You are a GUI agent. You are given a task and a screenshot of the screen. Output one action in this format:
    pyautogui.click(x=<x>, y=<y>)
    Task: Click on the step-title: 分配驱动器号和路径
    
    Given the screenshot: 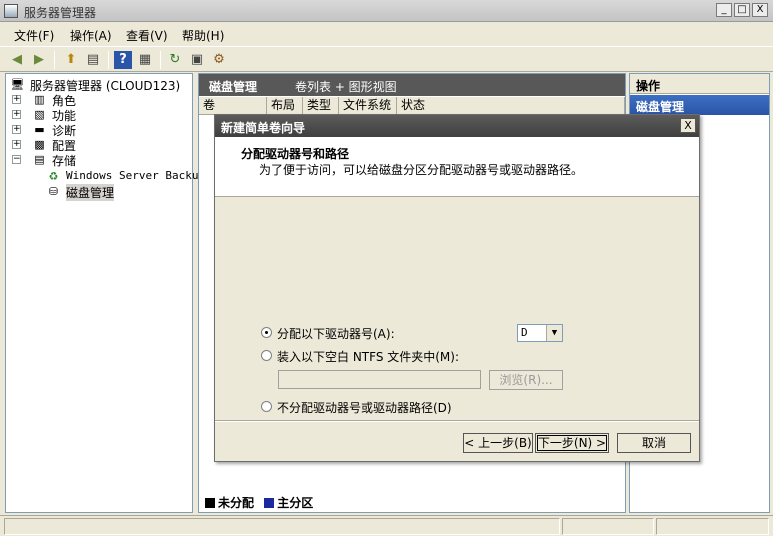 What is the action you would take?
    pyautogui.click(x=295, y=154)
    